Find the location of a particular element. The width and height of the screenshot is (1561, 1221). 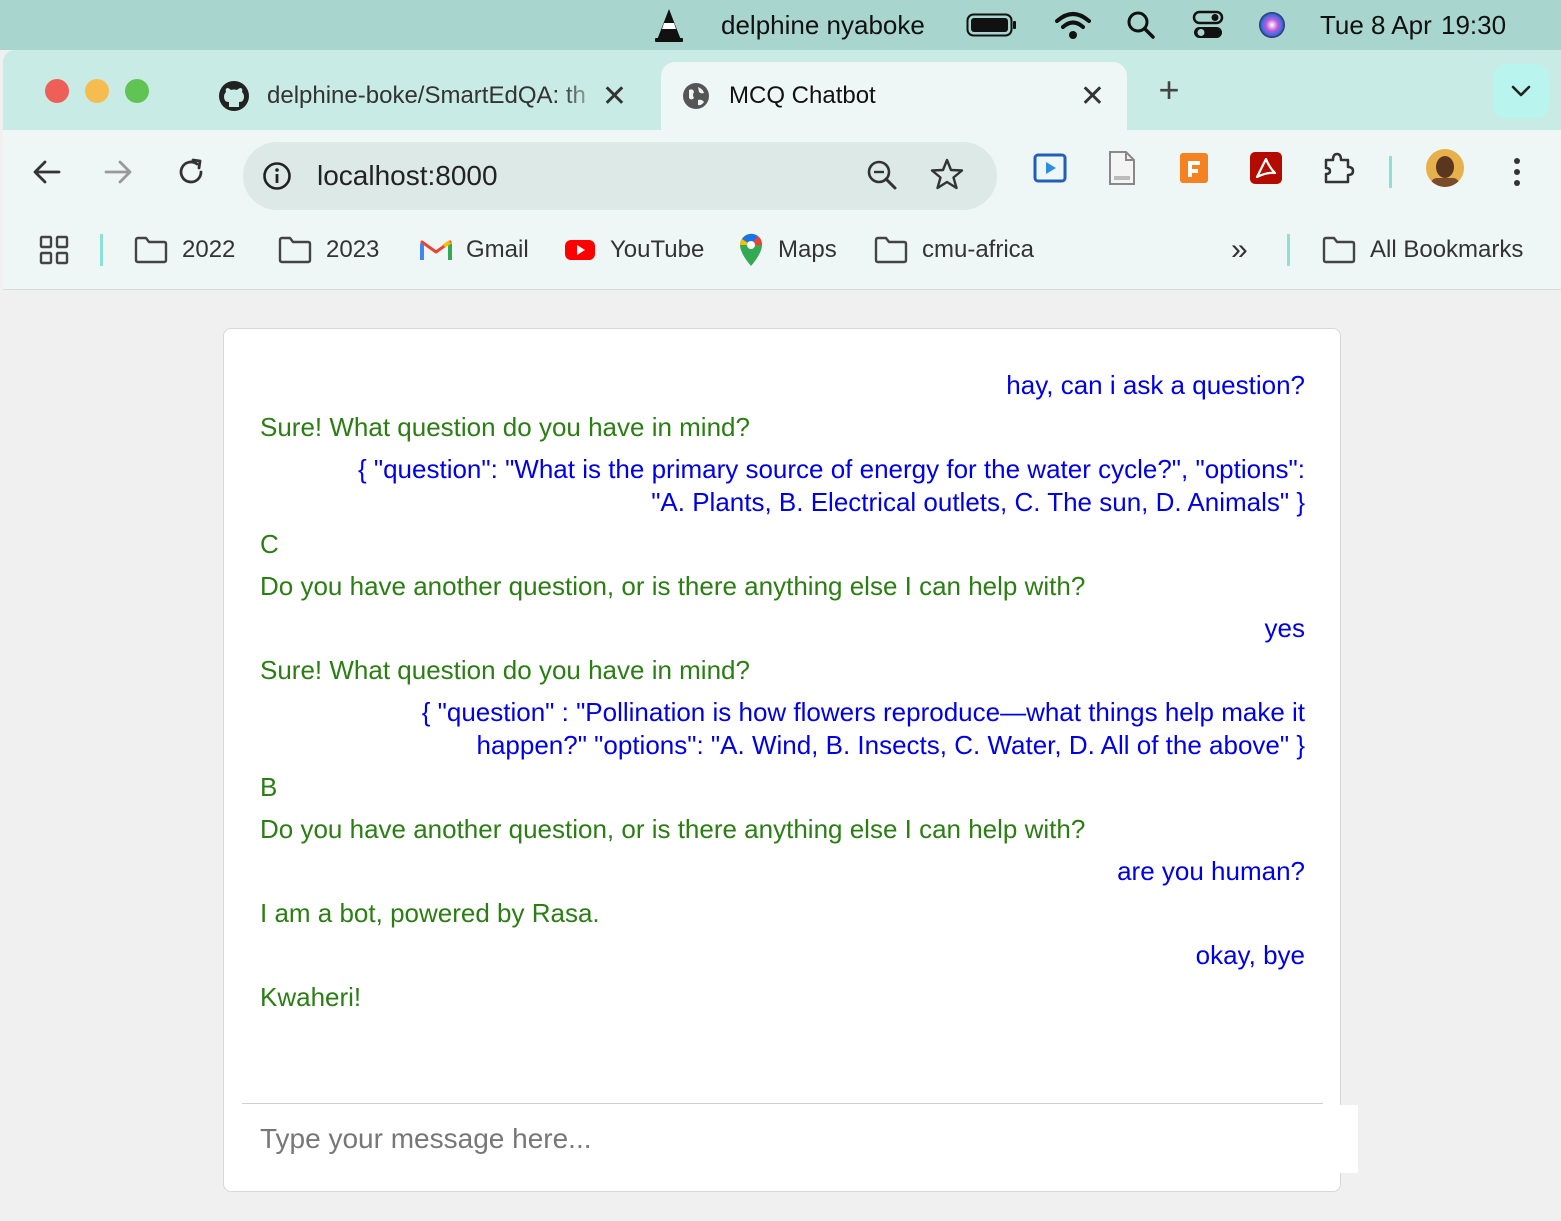

minimize-window-button is located at coordinates (97, 91).